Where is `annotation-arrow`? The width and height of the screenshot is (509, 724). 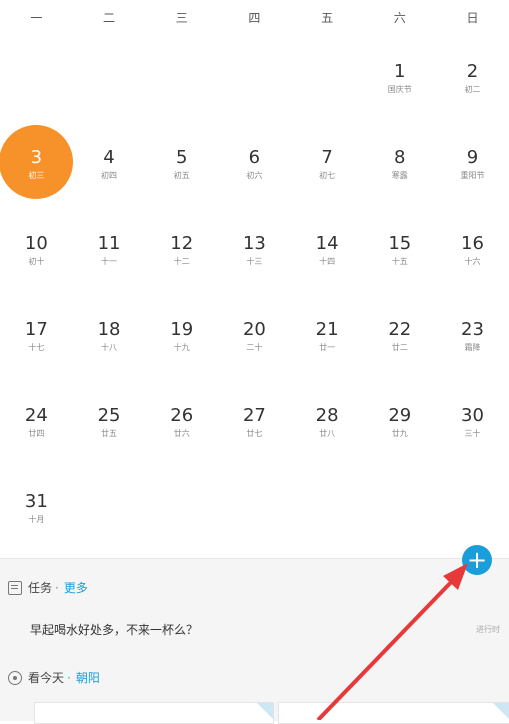
annotation-arrow is located at coordinates (392, 641).